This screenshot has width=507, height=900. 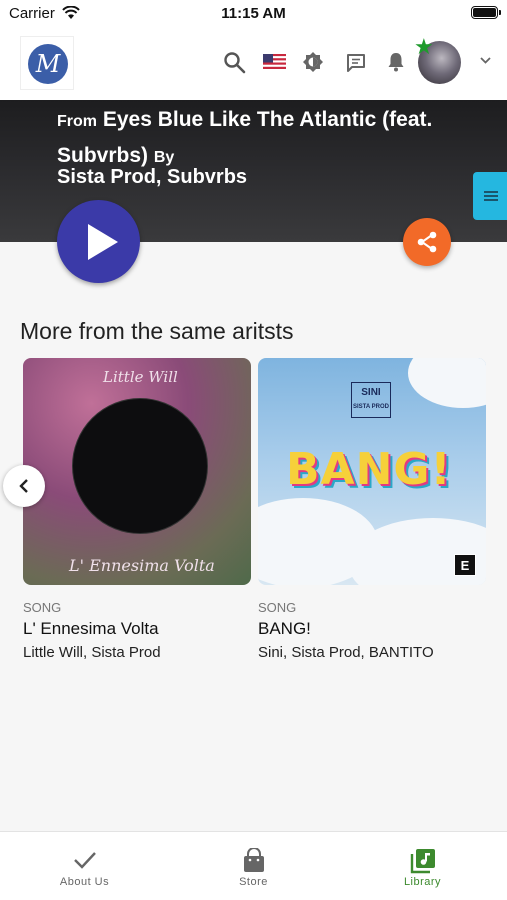 I want to click on logo-mark: M, so click(x=48, y=64).